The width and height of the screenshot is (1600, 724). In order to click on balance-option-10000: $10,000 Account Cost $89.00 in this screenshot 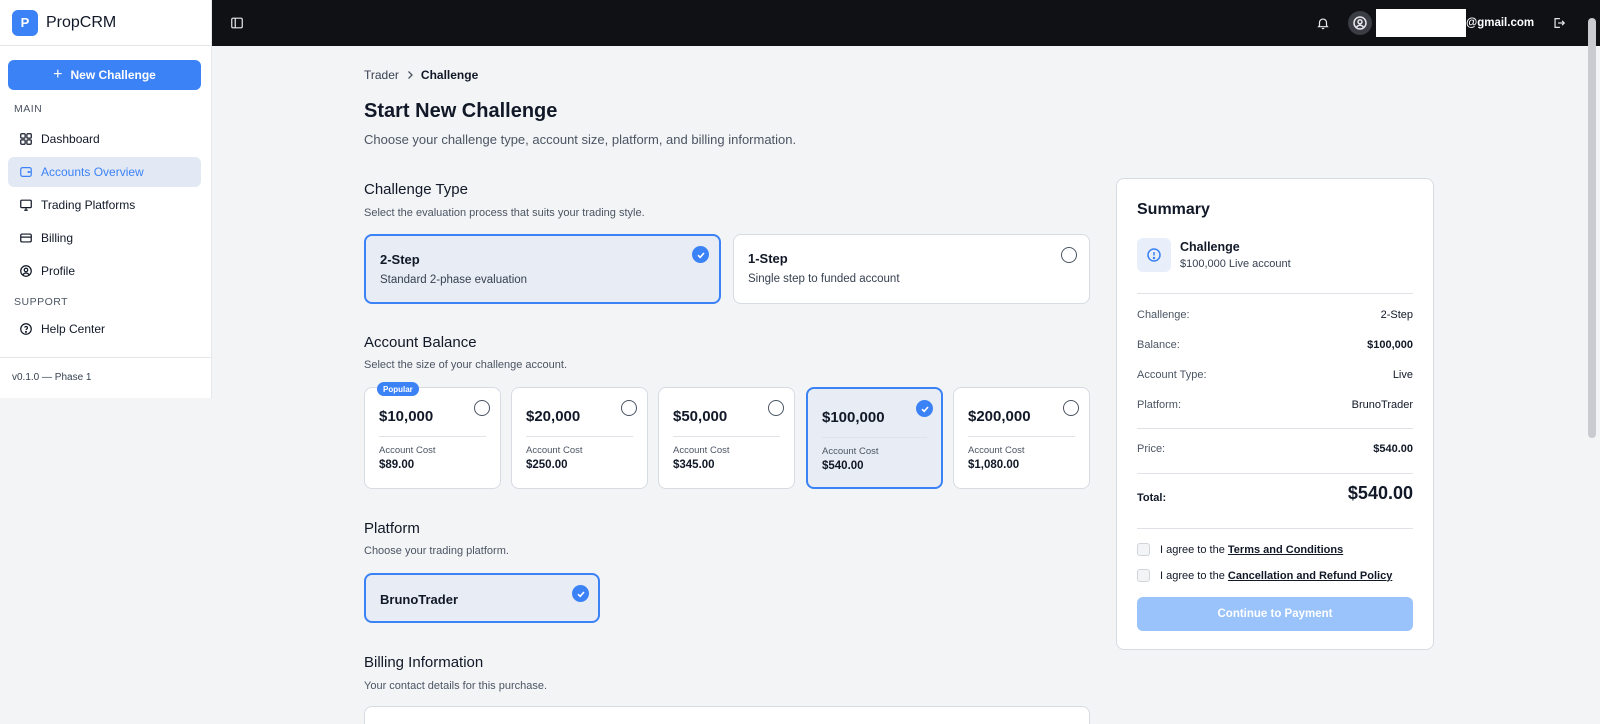, I will do `click(432, 438)`.